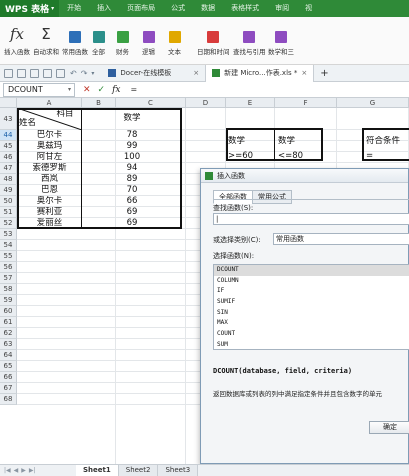 This screenshot has height=476, width=409. I want to click on row-header: 48, so click(8, 179).